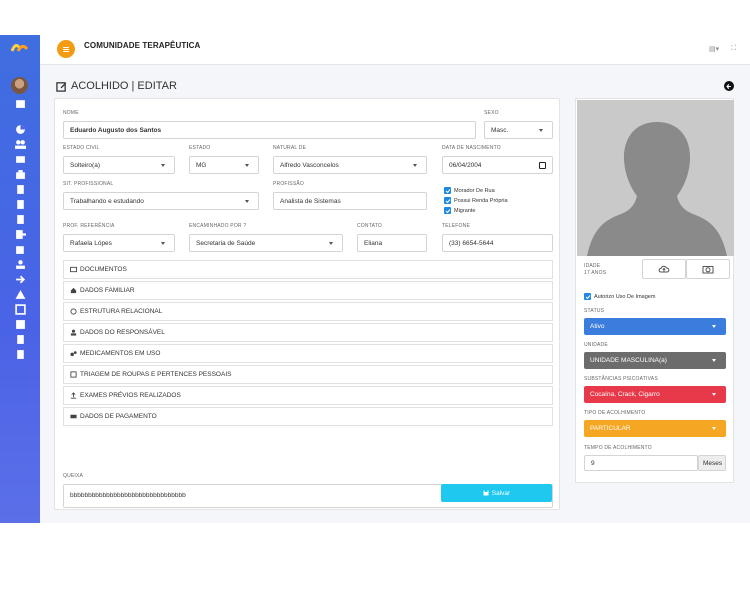 The width and height of the screenshot is (750, 600). Describe the element at coordinates (290, 148) in the screenshot. I see `natural-de-label: NATURAL DE` at that location.